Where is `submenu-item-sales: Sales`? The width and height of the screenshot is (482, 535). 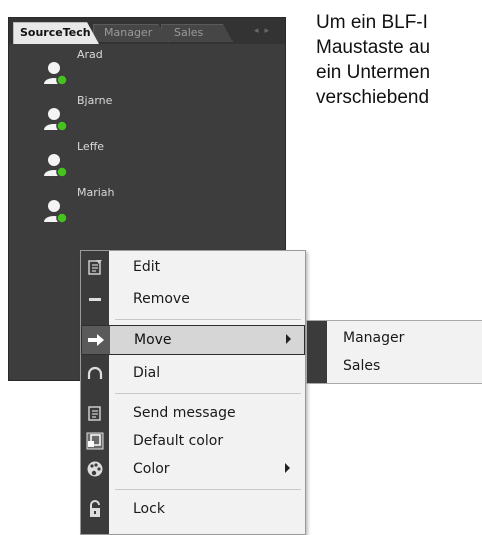 submenu-item-sales: Sales is located at coordinates (361, 366).